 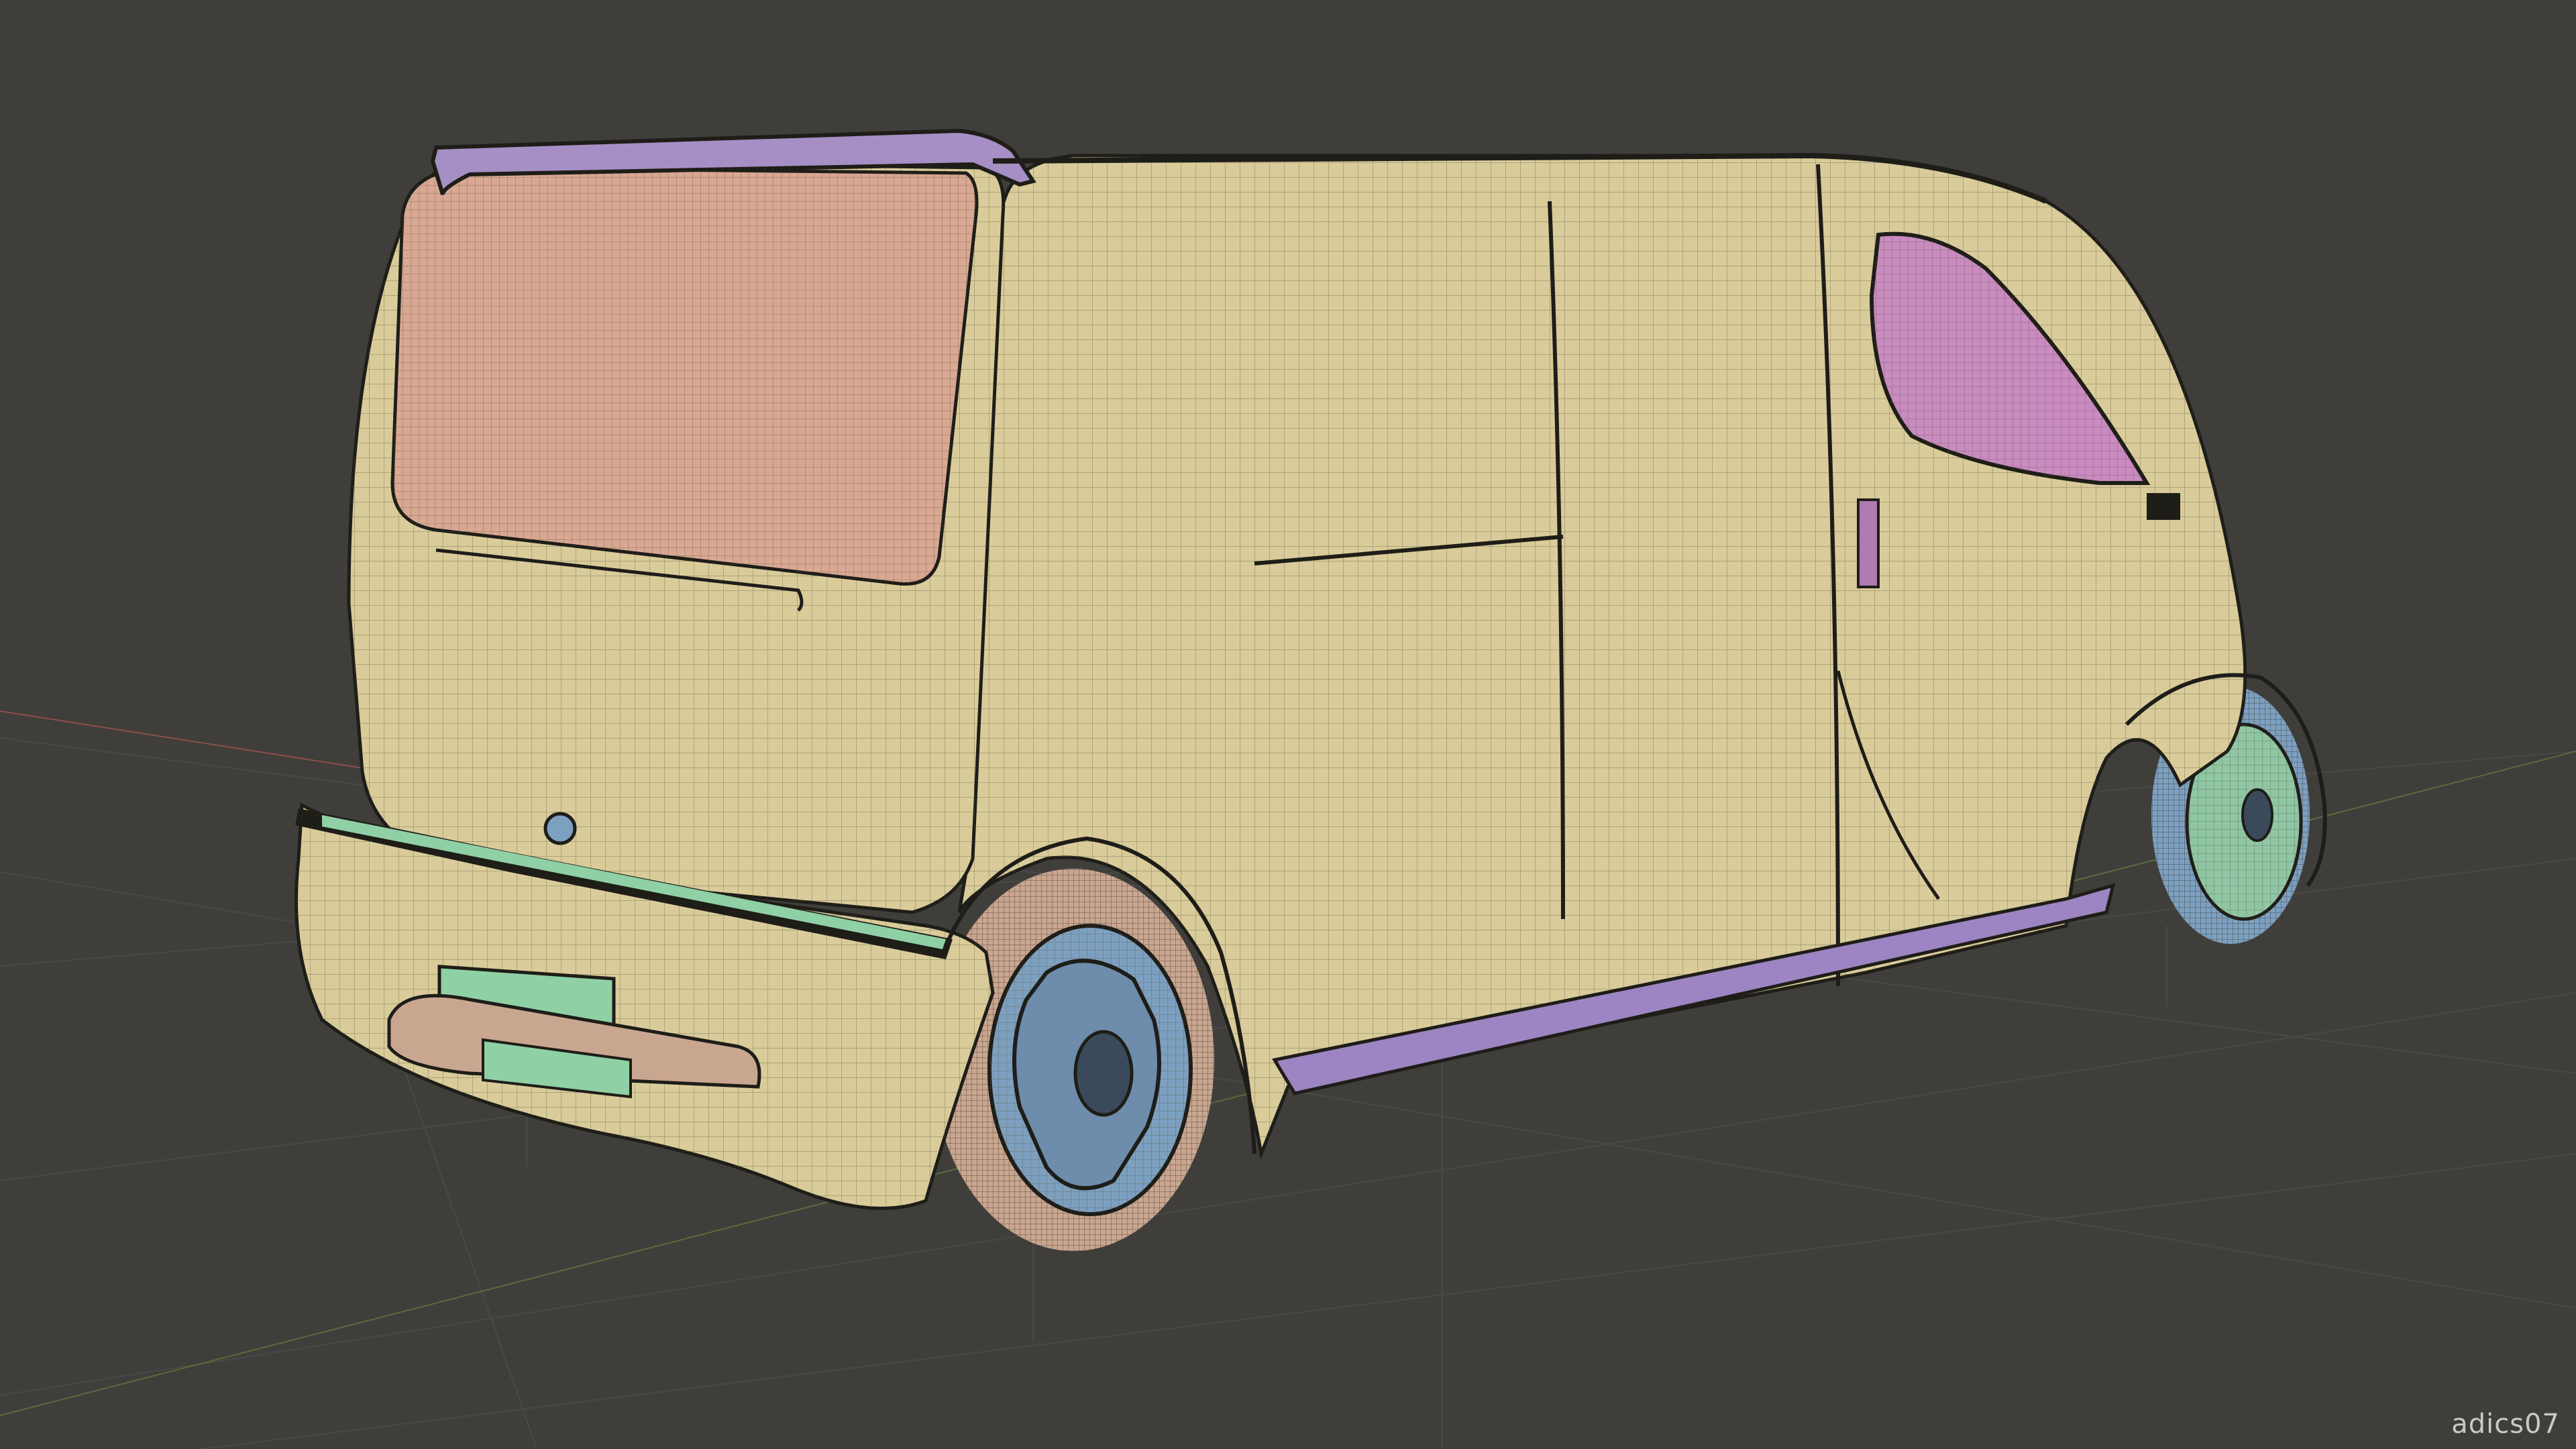 What do you see at coordinates (2505, 1424) in the screenshot?
I see `watermark-text: adics07` at bounding box center [2505, 1424].